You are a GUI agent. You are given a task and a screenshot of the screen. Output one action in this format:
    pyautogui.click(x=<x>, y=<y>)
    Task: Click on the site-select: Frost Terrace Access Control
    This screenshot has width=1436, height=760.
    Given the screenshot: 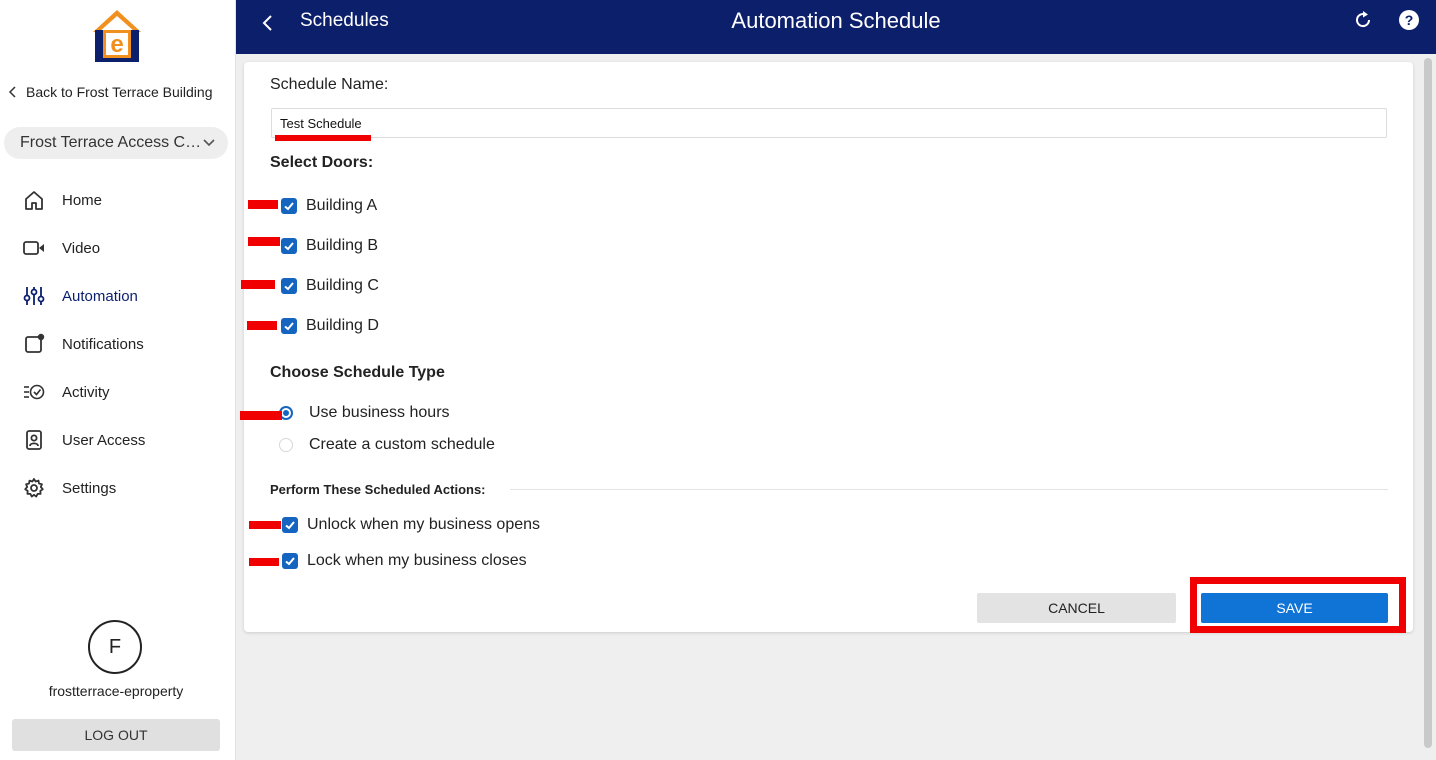 What is the action you would take?
    pyautogui.click(x=116, y=143)
    